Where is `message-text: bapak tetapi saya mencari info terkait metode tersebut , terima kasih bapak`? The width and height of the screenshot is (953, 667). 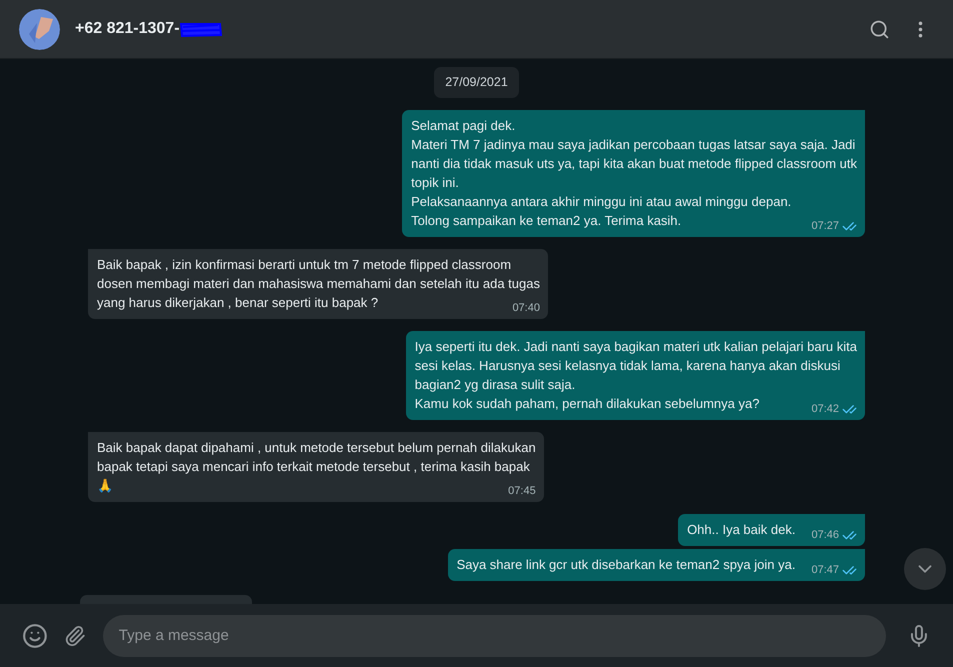
message-text: bapak tetapi saya mencari info terkait metode tersebut , terima kasih bapak is located at coordinates (313, 466).